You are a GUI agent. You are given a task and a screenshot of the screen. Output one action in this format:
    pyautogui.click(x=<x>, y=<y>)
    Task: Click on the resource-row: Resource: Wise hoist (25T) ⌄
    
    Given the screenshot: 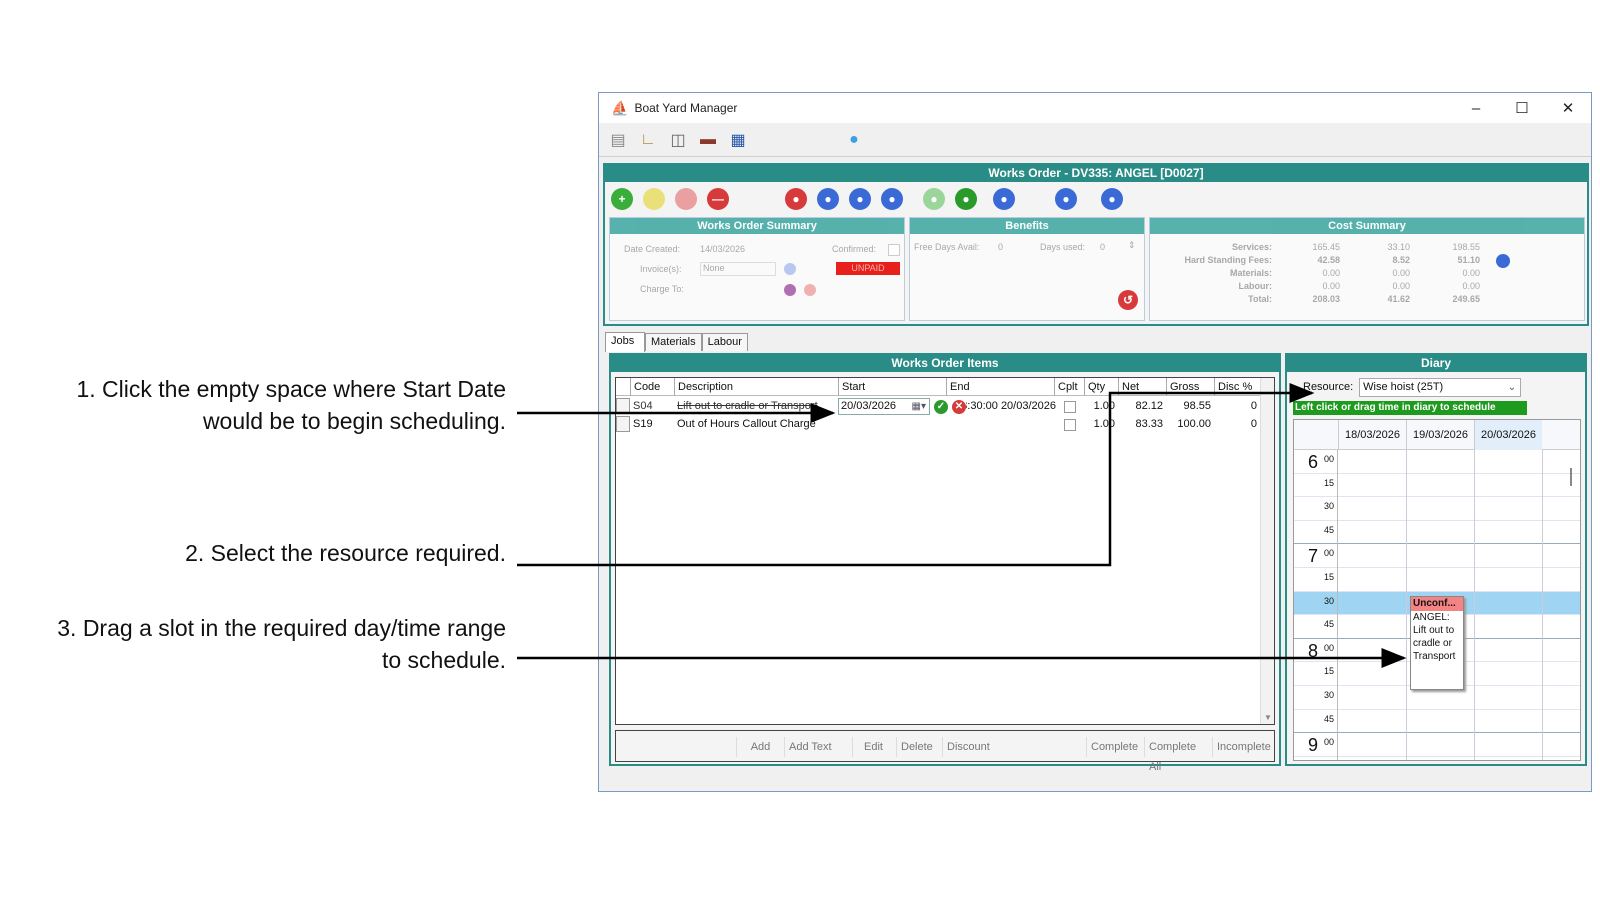 What is the action you would take?
    pyautogui.click(x=1407, y=387)
    